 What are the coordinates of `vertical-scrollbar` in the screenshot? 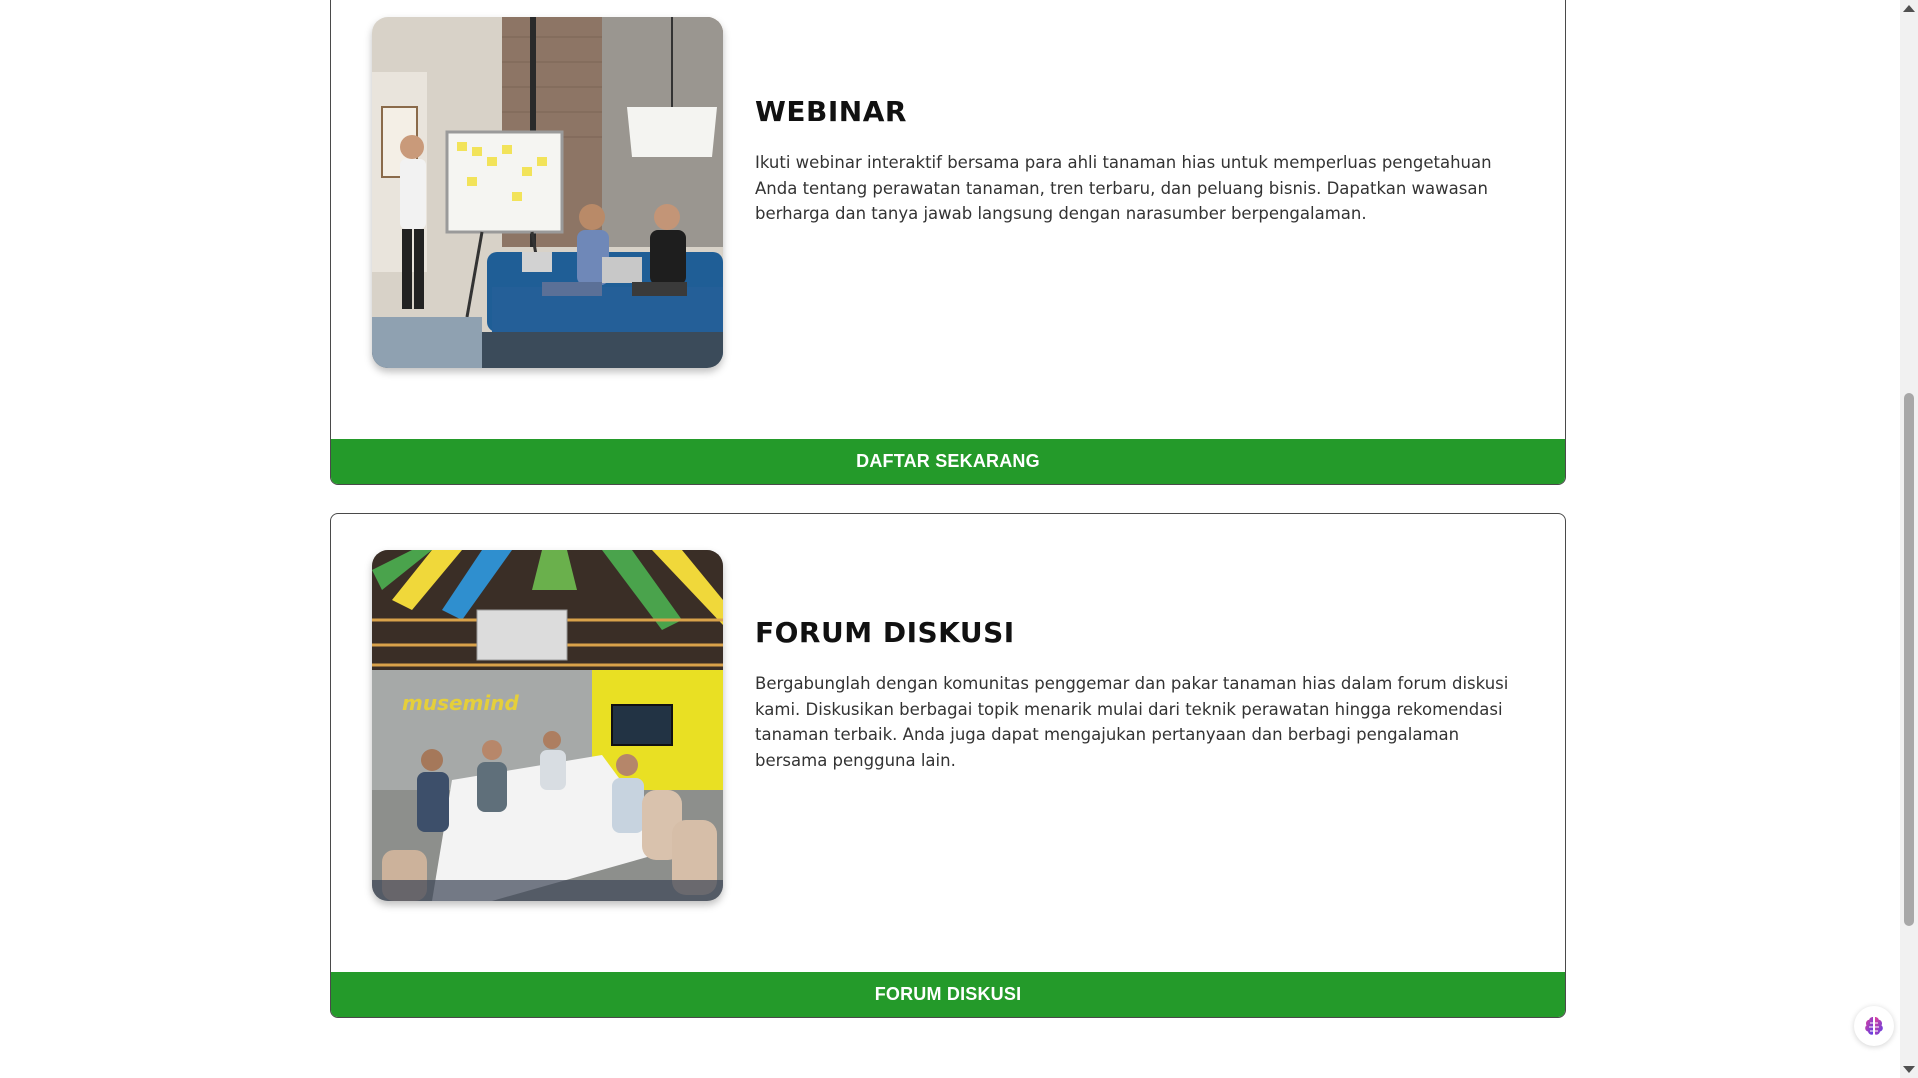 It's located at (1909, 539).